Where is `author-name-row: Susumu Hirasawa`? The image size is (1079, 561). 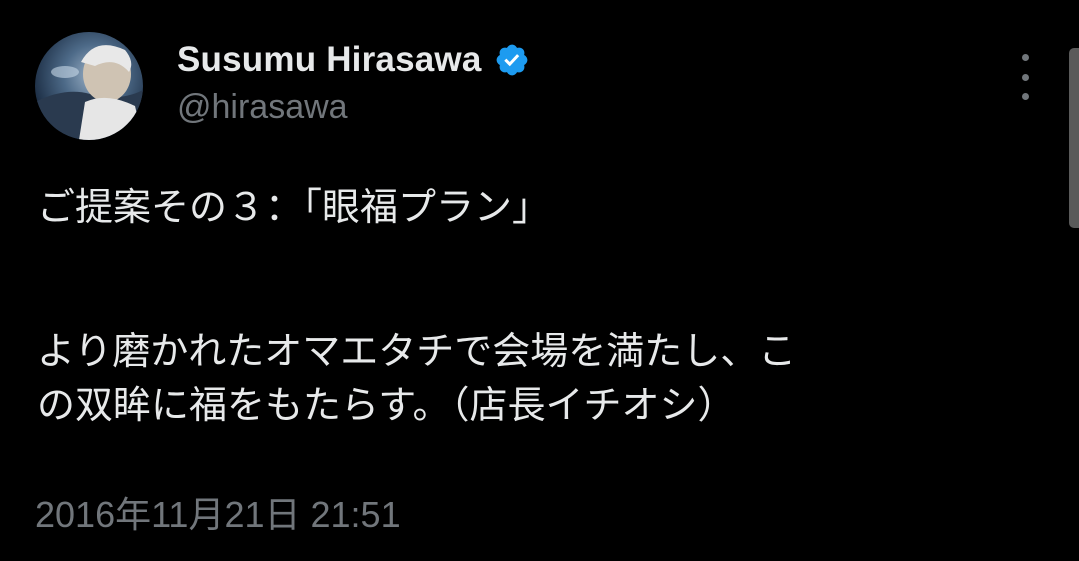 author-name-row: Susumu Hirasawa is located at coordinates (353, 60).